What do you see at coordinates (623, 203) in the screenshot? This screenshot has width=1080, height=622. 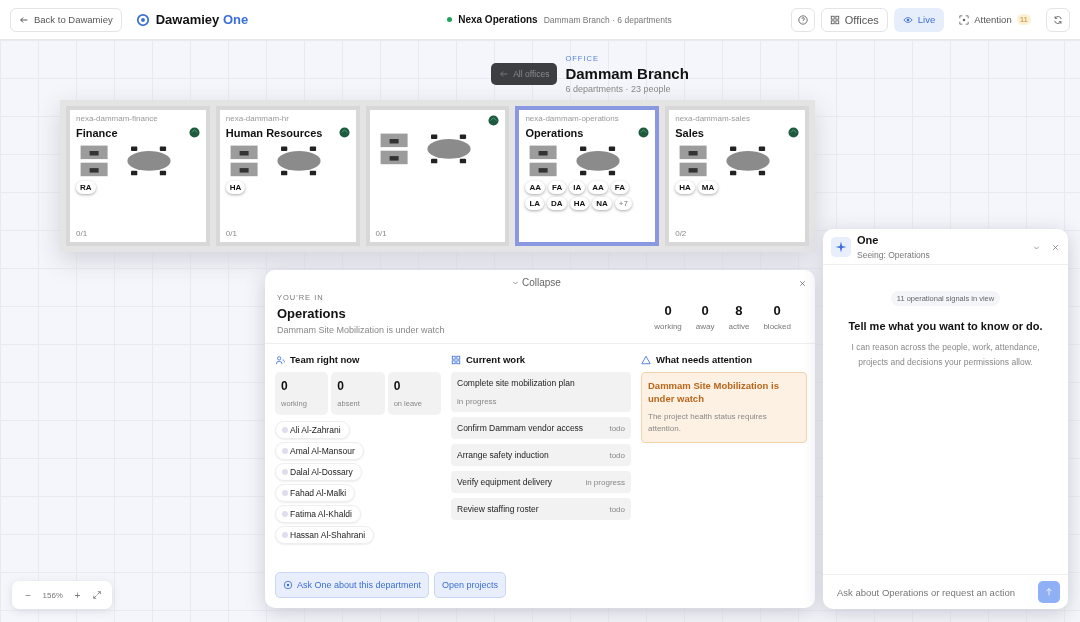 I see `more-count: +7` at bounding box center [623, 203].